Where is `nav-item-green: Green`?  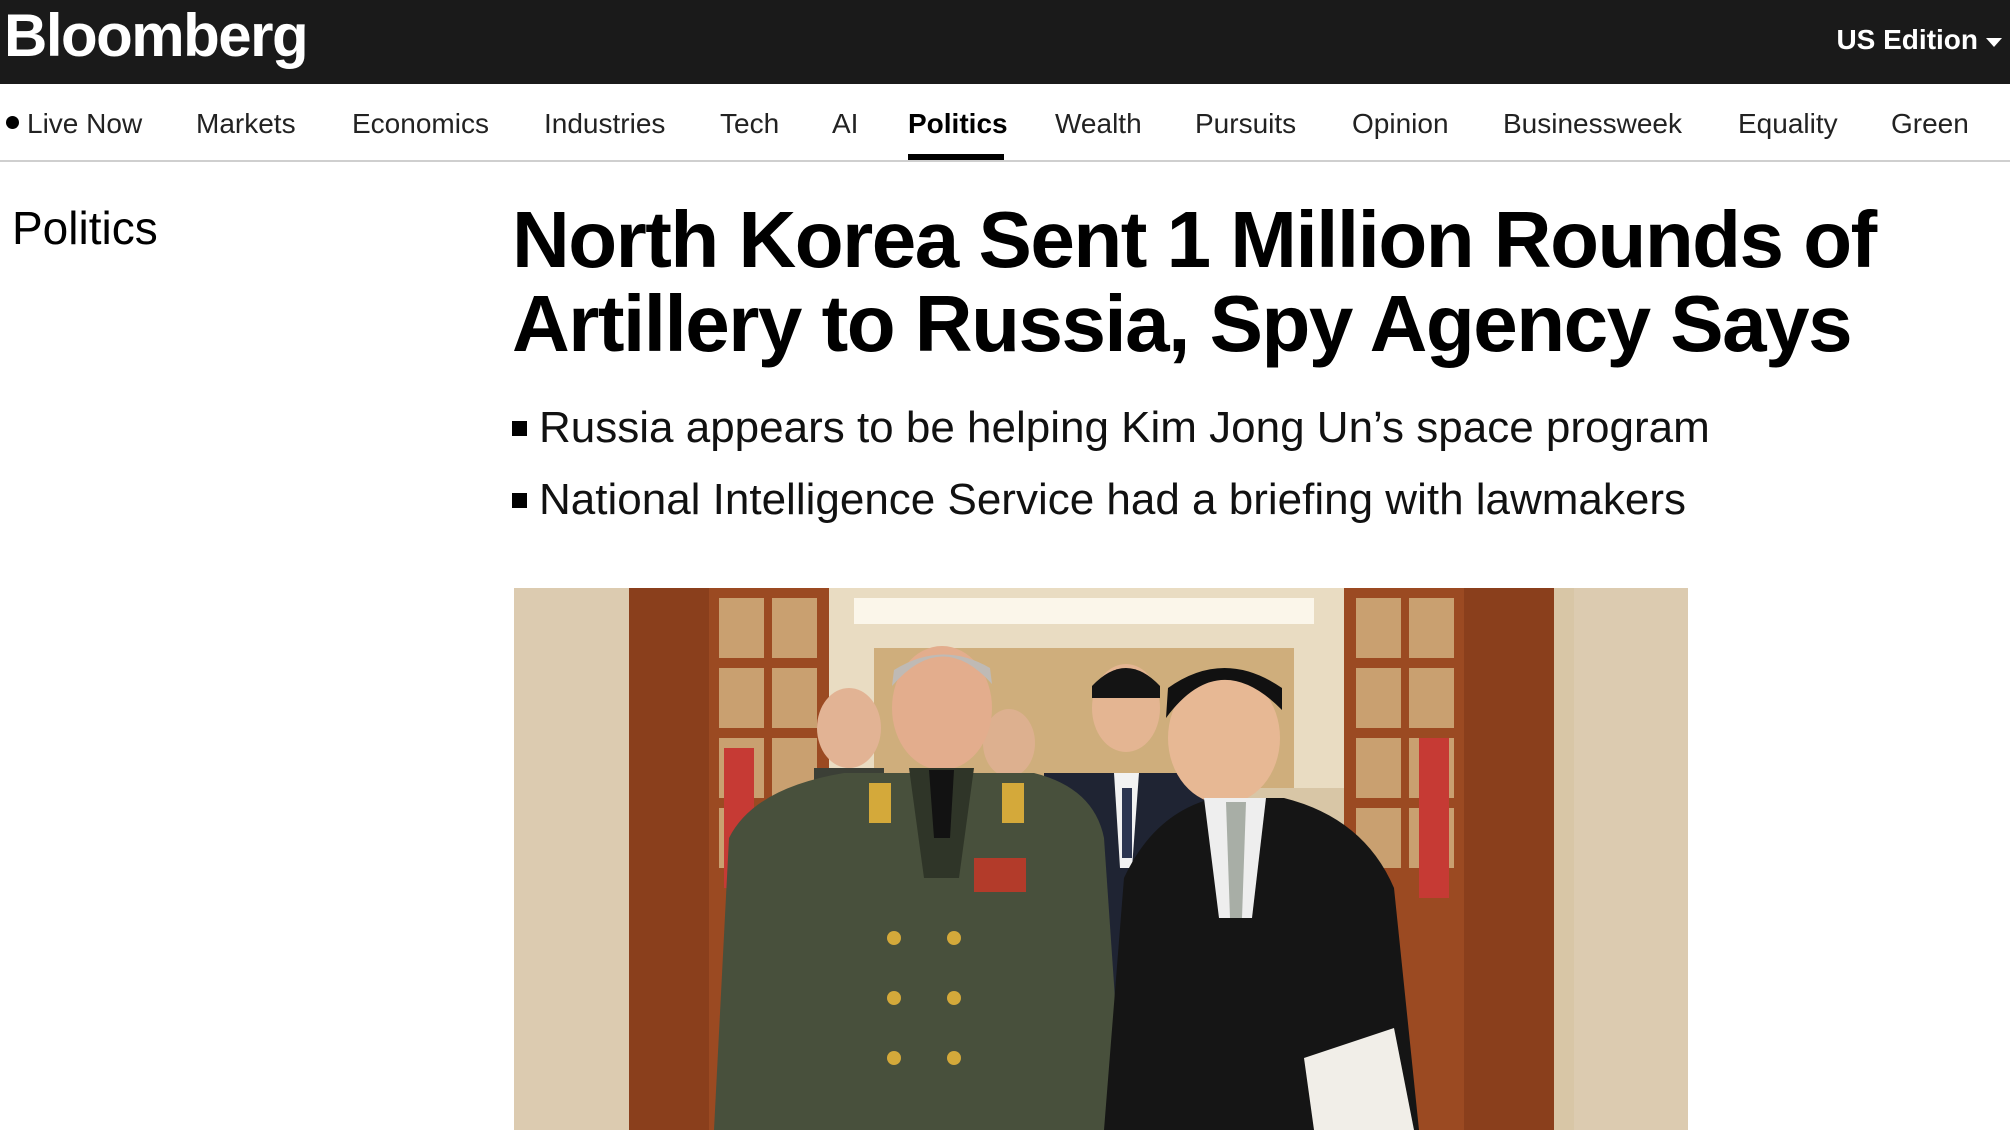
nav-item-green: Green is located at coordinates (1930, 124).